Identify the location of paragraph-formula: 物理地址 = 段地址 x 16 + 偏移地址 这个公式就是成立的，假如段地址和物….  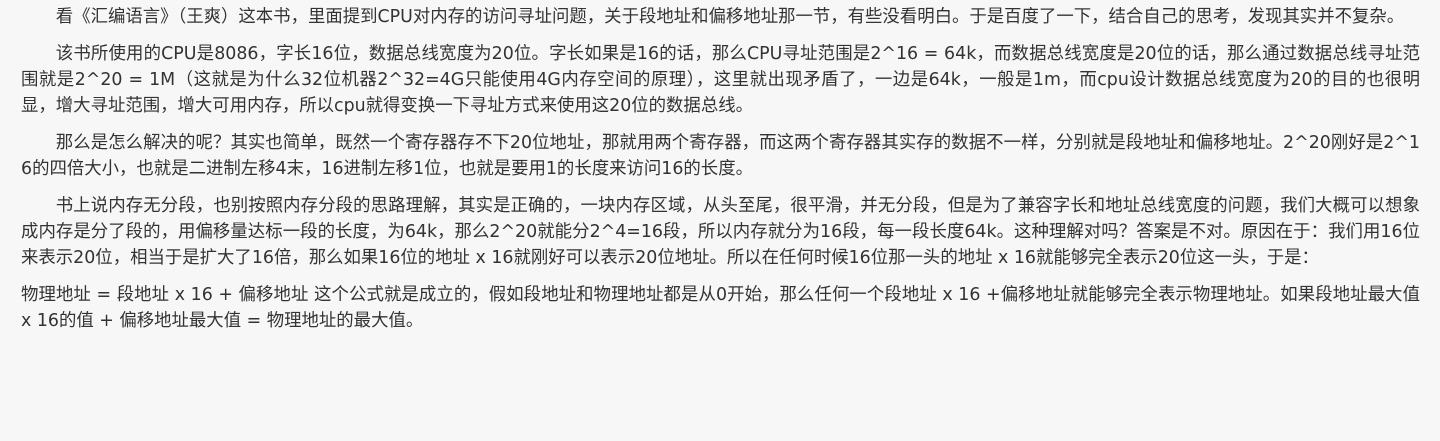
(720, 308).